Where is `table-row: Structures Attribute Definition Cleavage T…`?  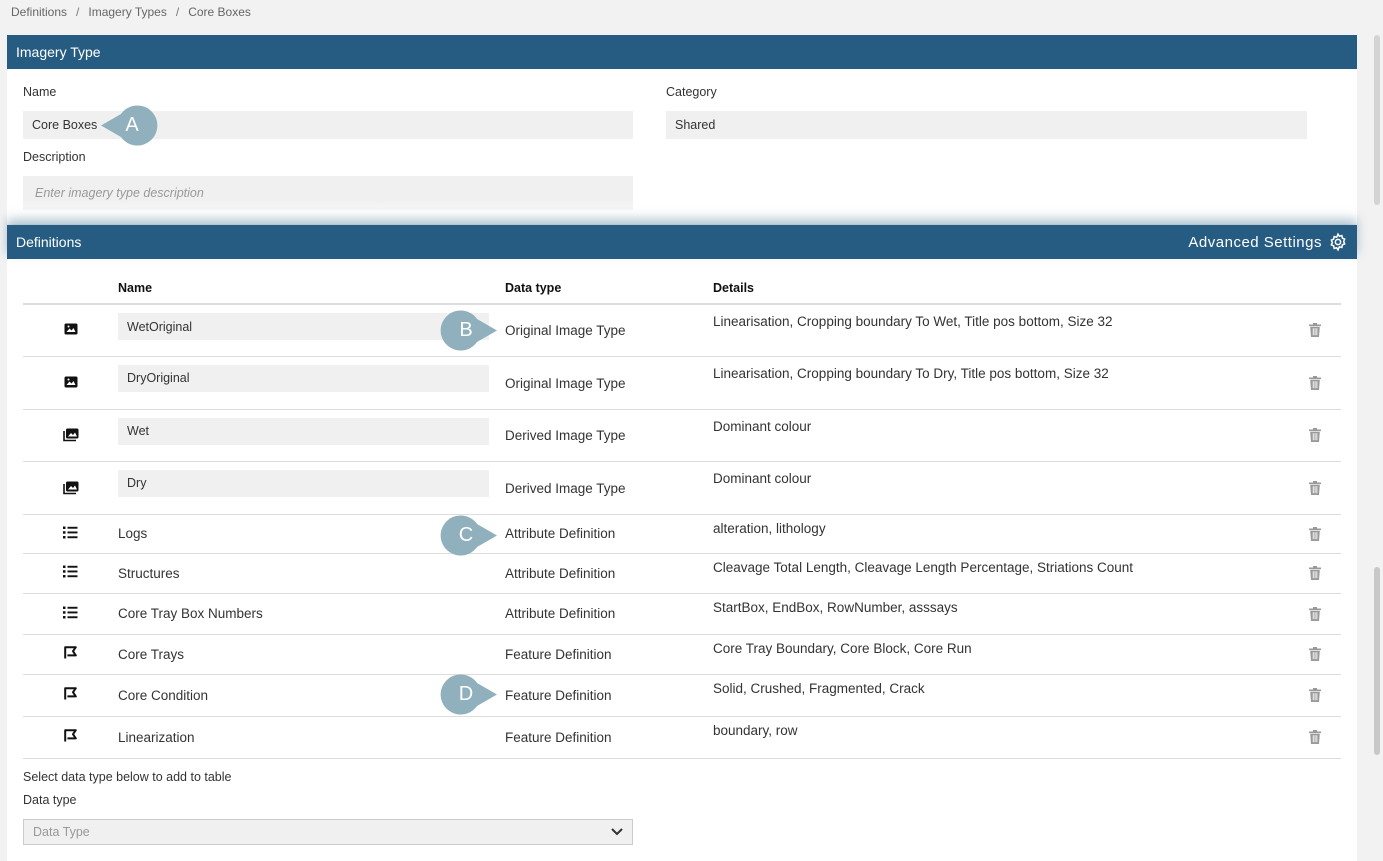 table-row: Structures Attribute Definition Cleavage T… is located at coordinates (682, 573).